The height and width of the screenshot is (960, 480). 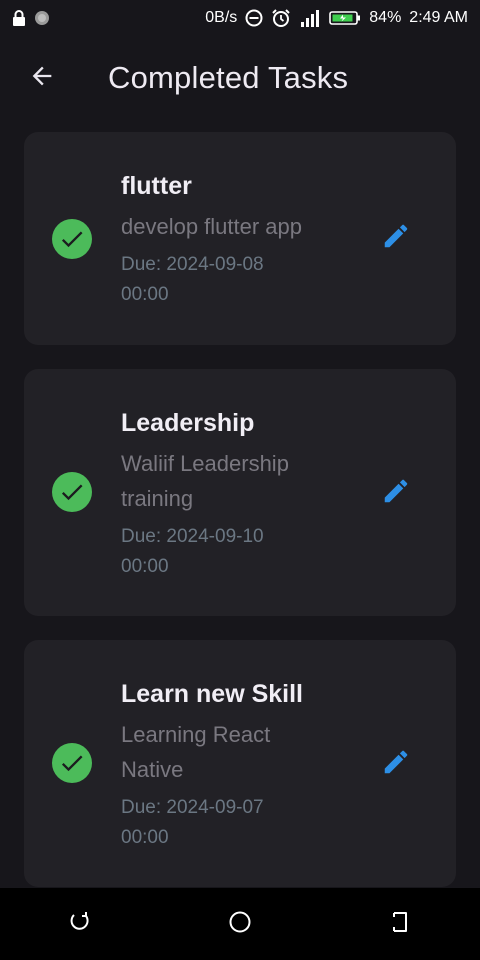 I want to click on home-button, so click(x=240, y=924).